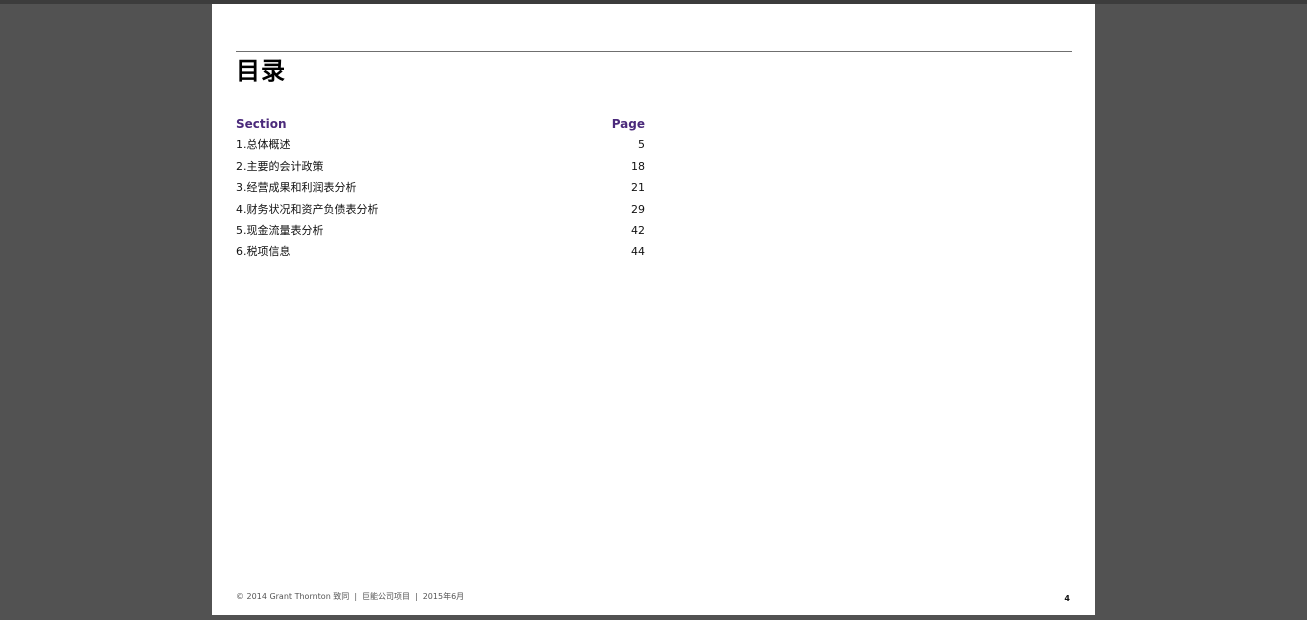  I want to click on toc-row-label: 4.财务状况和资产负债表分析, so click(307, 209).